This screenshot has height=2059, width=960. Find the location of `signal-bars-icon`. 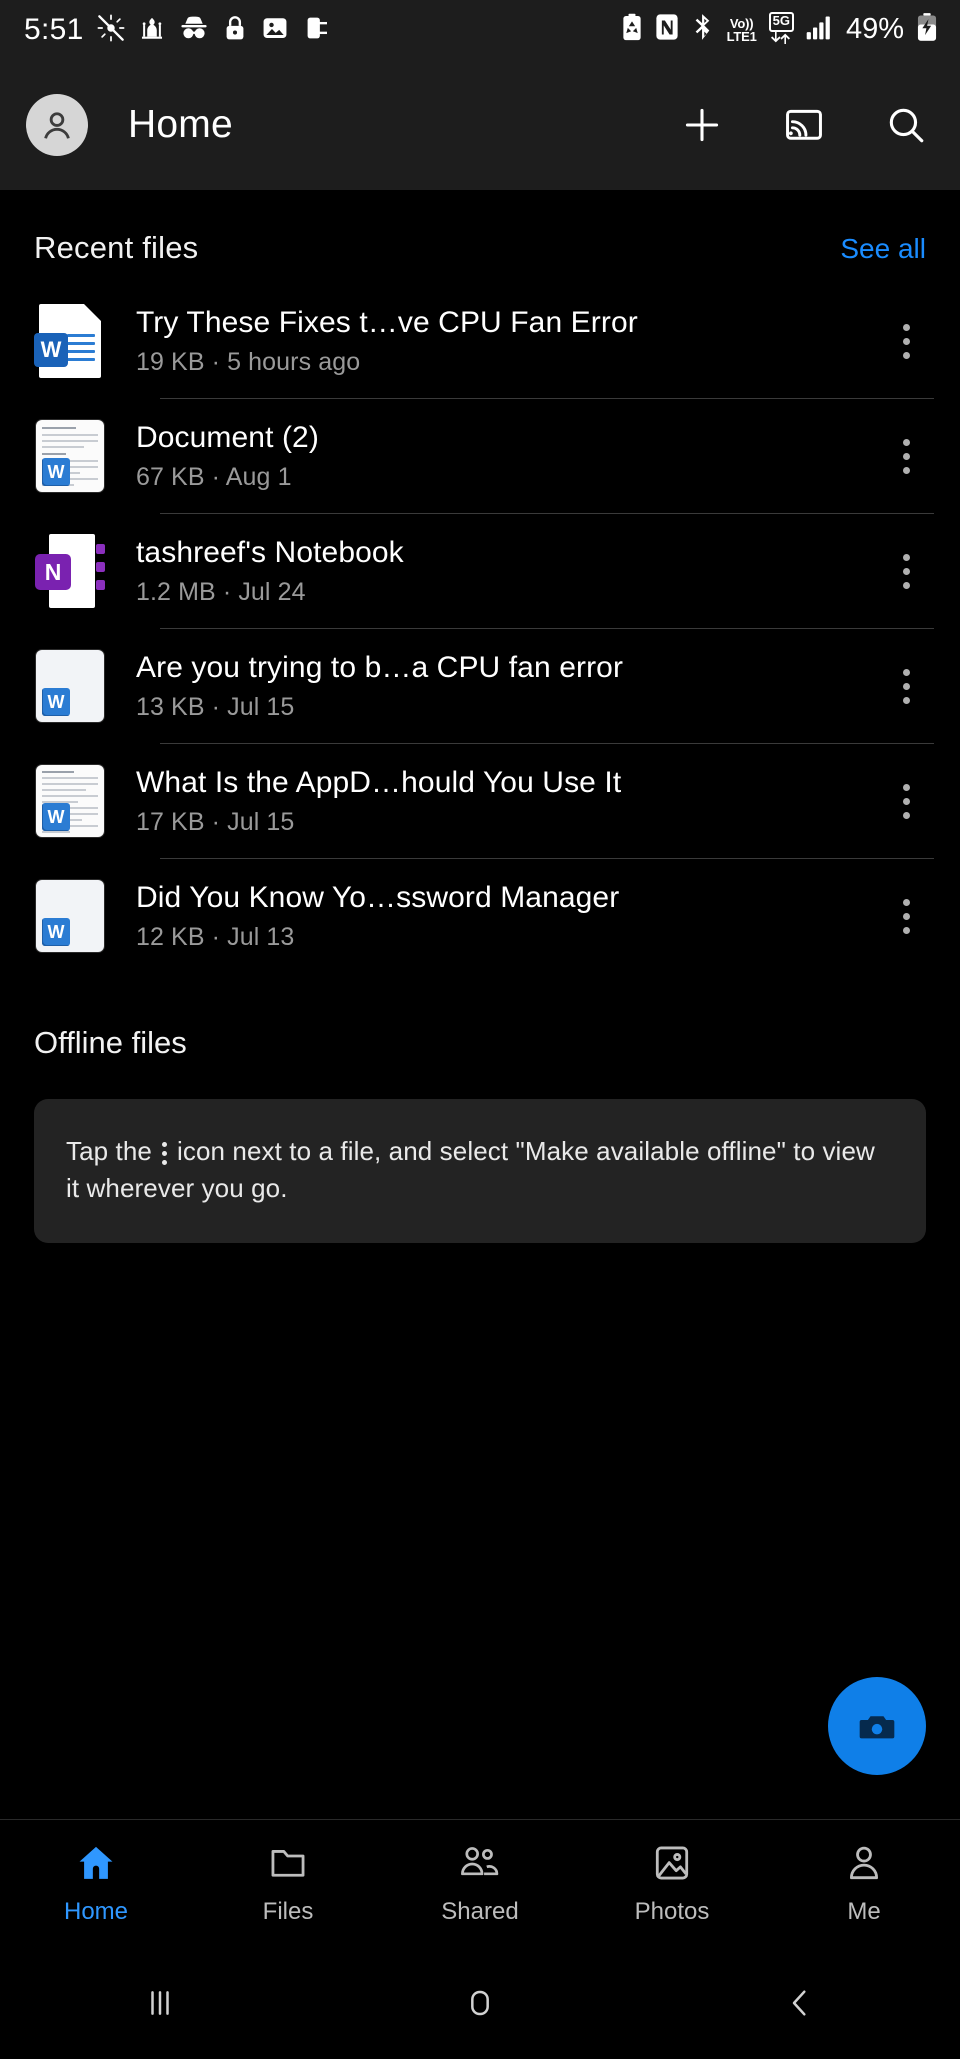

signal-bars-icon is located at coordinates (820, 29).